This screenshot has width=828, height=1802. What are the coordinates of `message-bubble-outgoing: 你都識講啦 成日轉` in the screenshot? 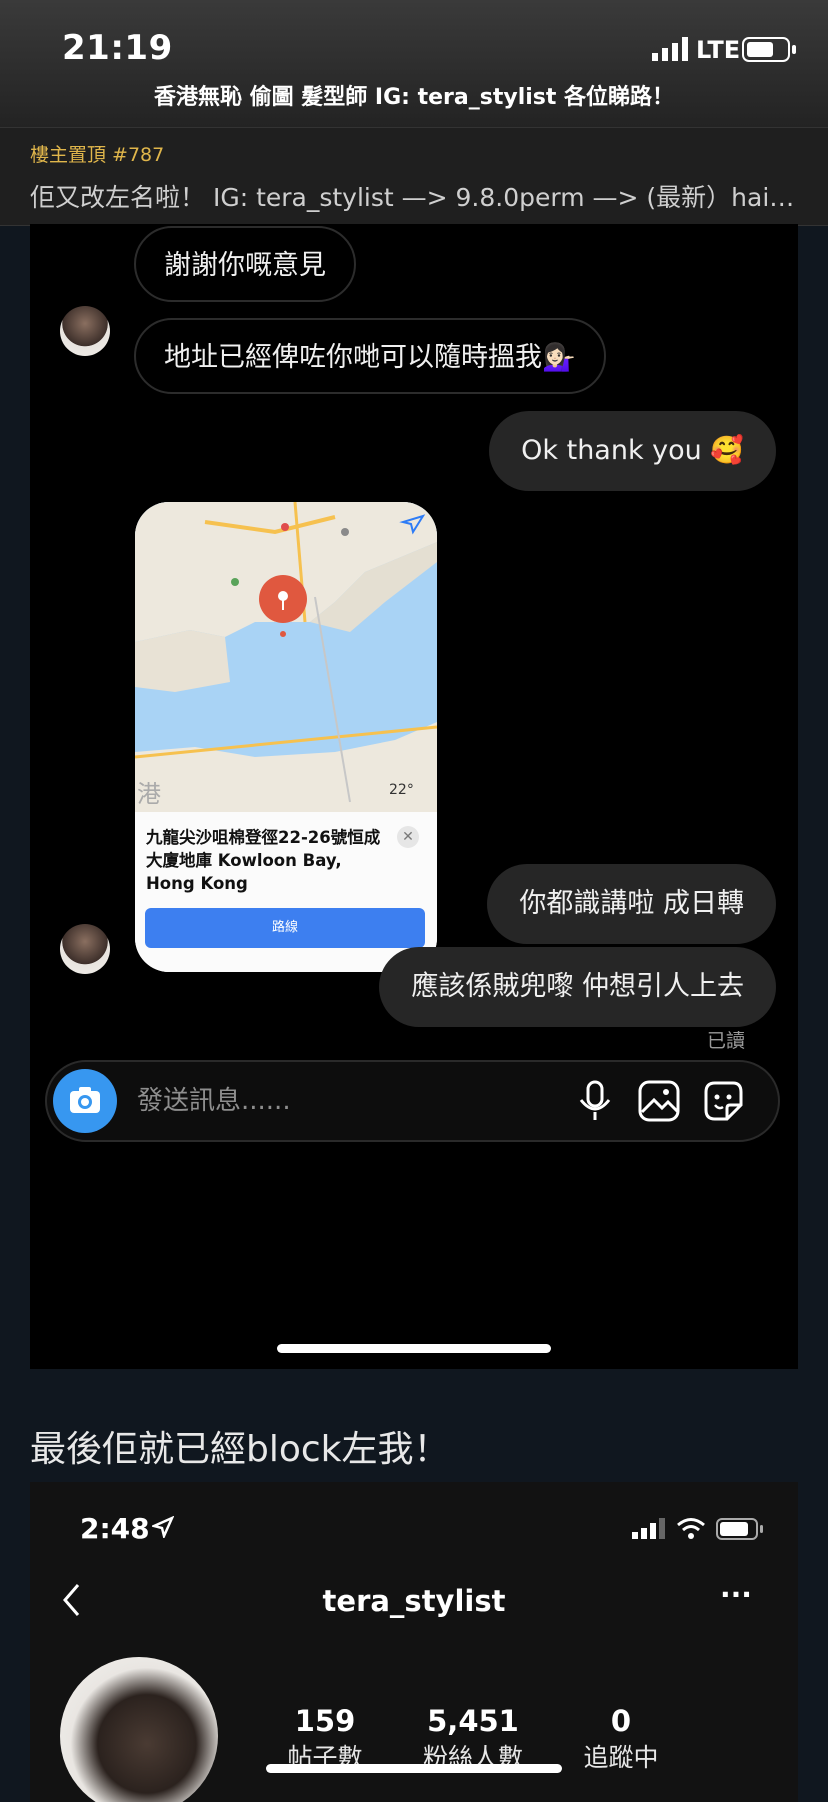 It's located at (631, 904).